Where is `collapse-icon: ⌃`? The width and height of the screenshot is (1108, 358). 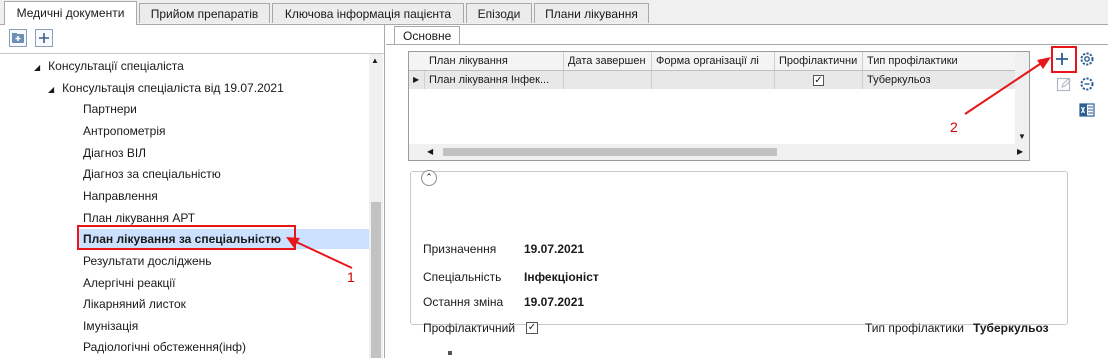 collapse-icon: ⌃ is located at coordinates (429, 178).